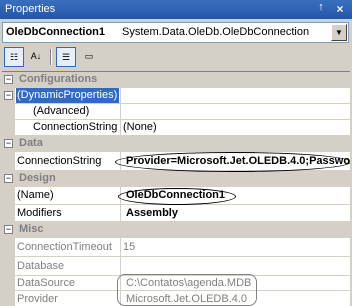 This screenshot has width=352, height=306. Describe the element at coordinates (176, 96) in the screenshot. I see `property-row-dynamic-properties: − (DynamicProperties)` at that location.